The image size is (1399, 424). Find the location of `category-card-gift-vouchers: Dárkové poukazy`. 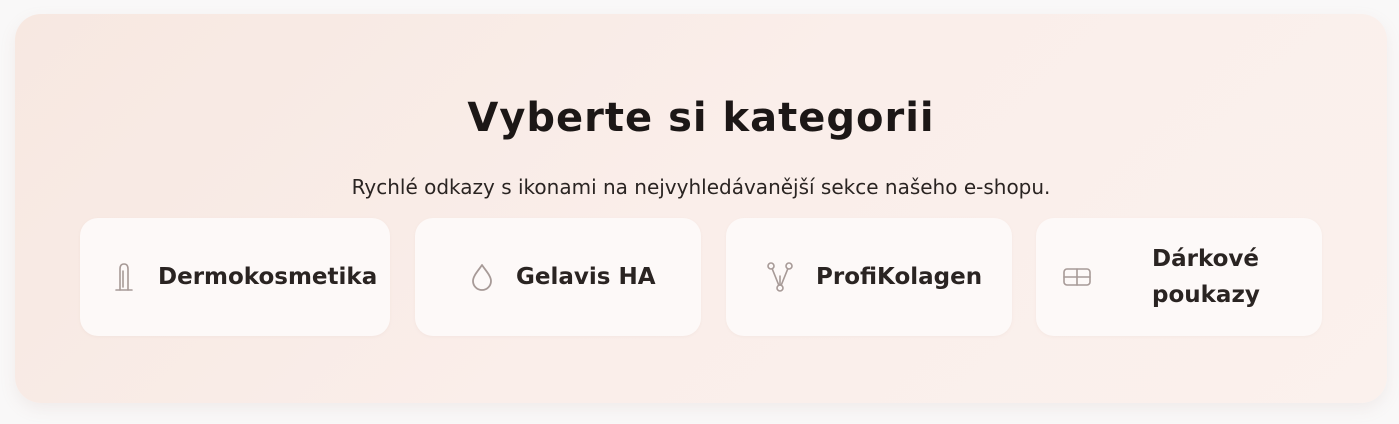

category-card-gift-vouchers: Dárkové poukazy is located at coordinates (1179, 277).